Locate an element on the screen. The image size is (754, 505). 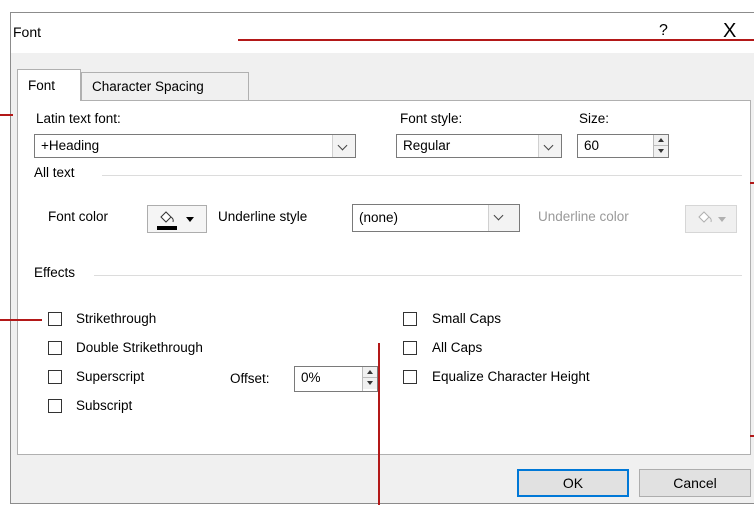
all-caps-label: All Caps is located at coordinates (457, 347).